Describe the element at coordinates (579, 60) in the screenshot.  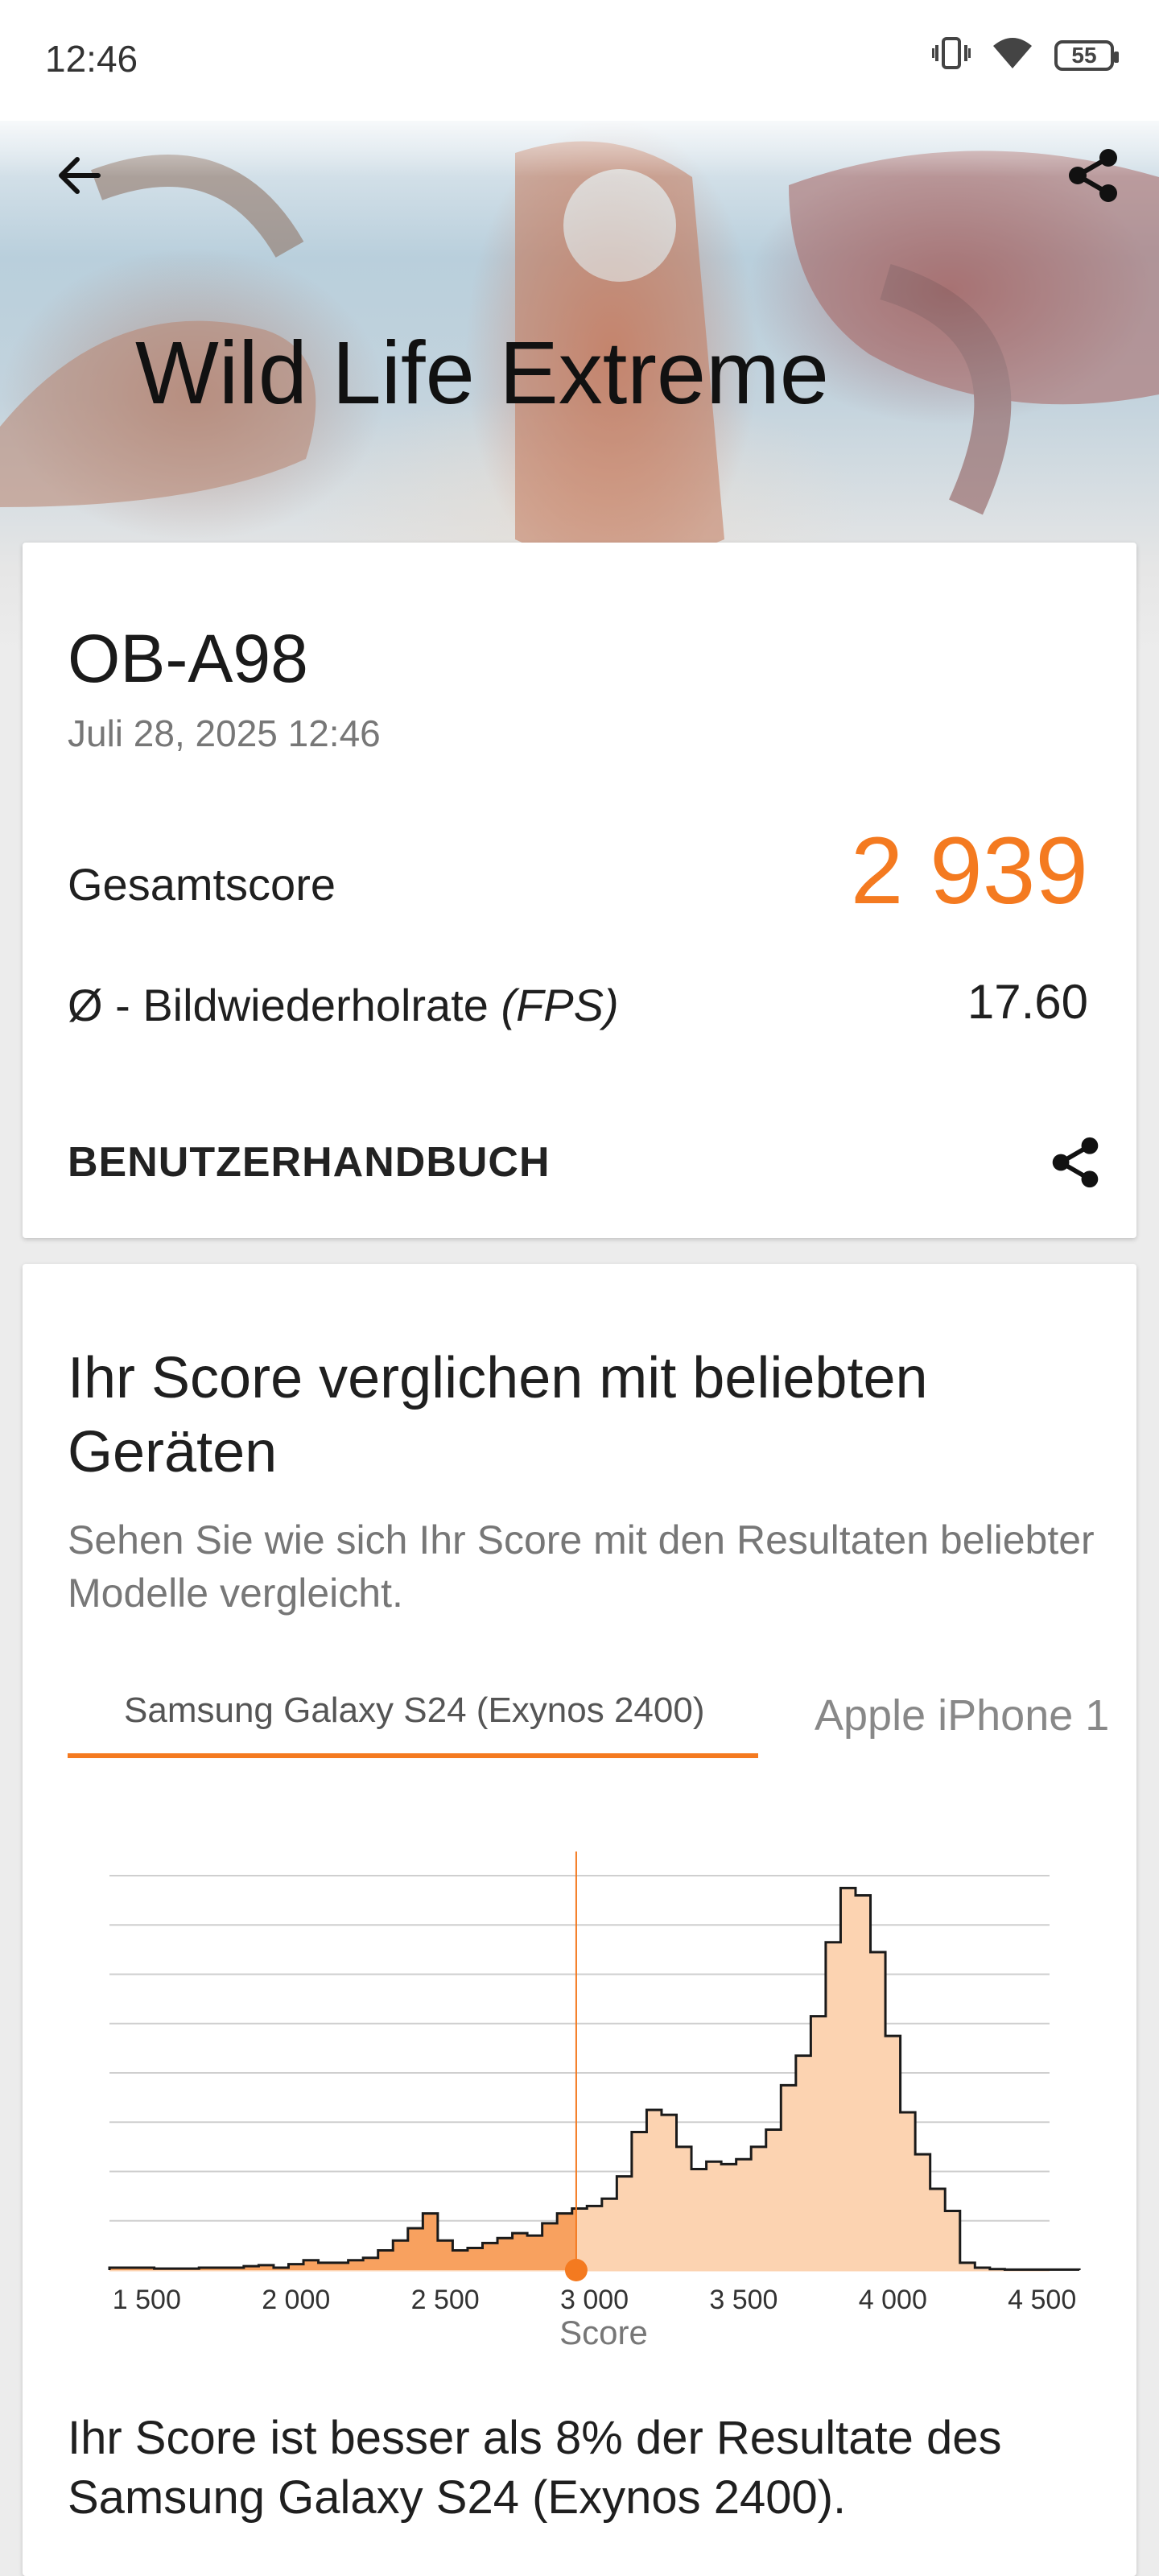
I see `status-bar: 12:46 55` at that location.